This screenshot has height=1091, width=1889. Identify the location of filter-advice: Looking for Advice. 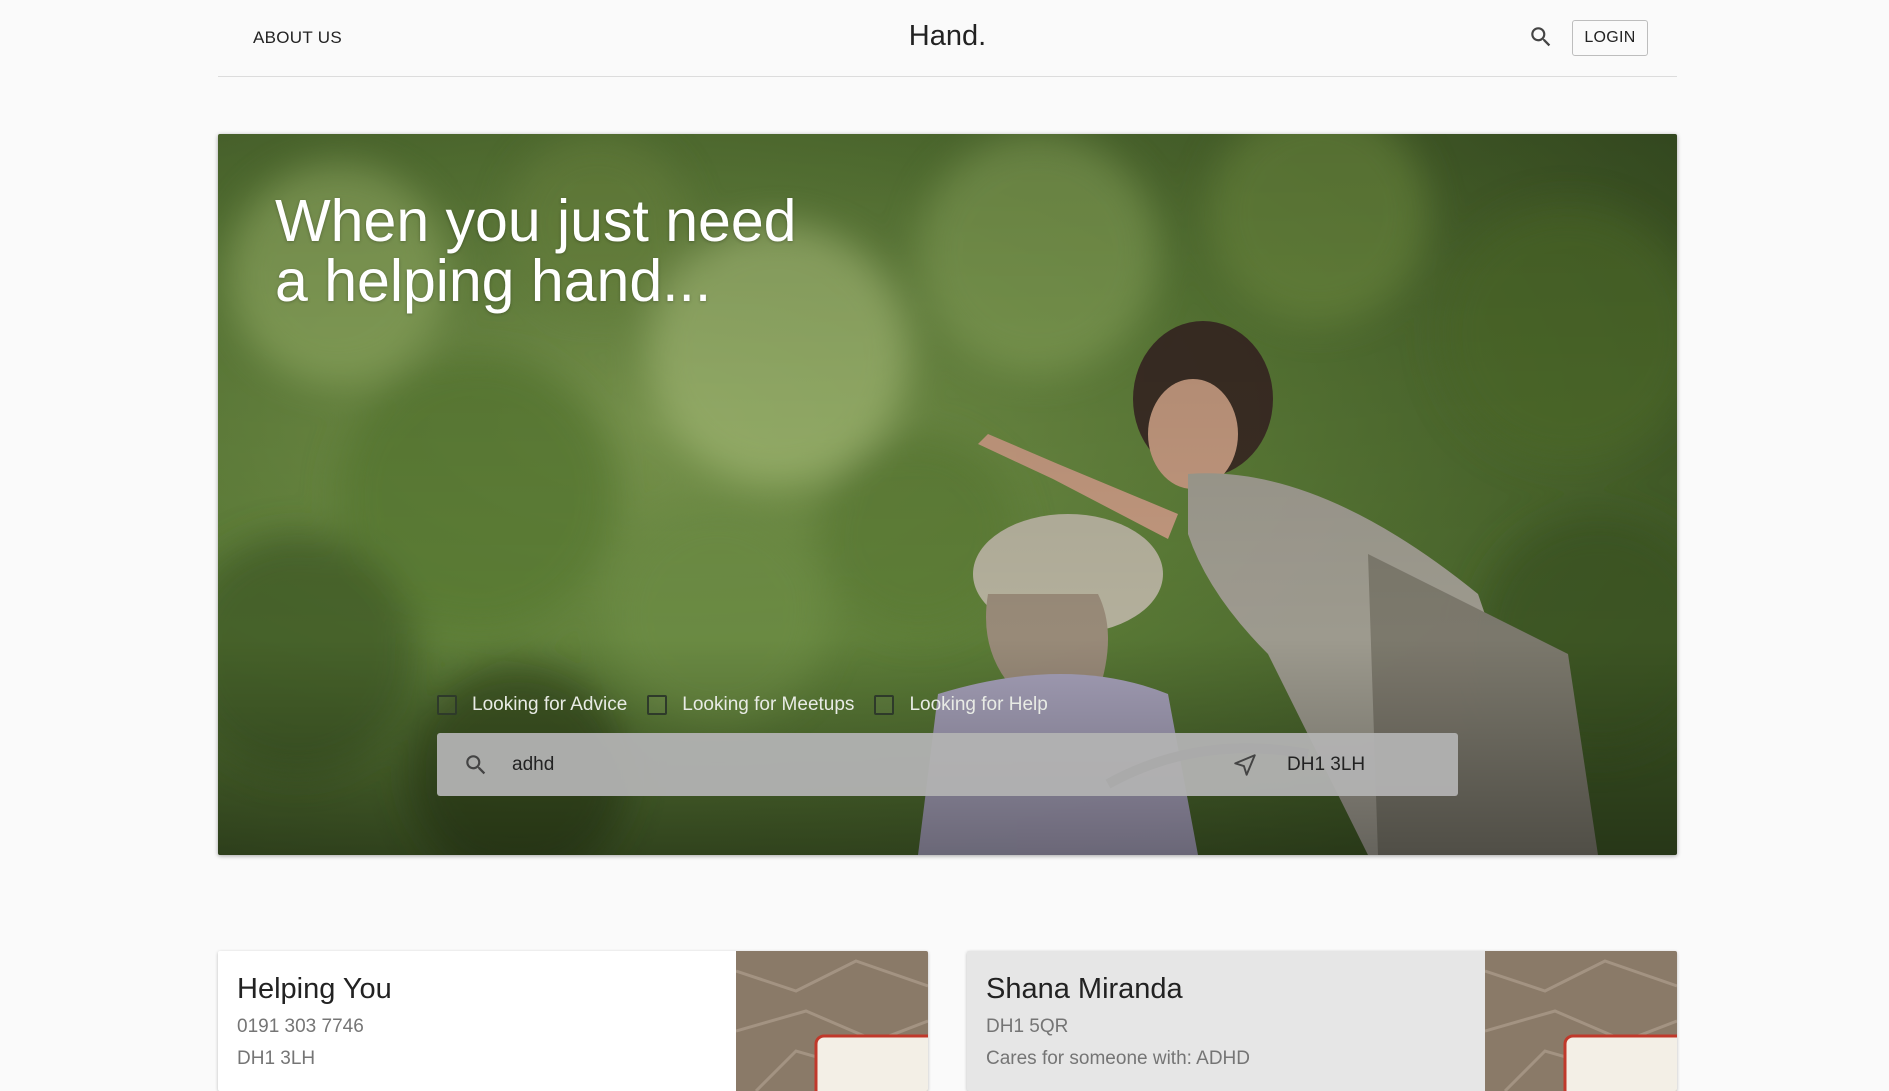
(532, 705).